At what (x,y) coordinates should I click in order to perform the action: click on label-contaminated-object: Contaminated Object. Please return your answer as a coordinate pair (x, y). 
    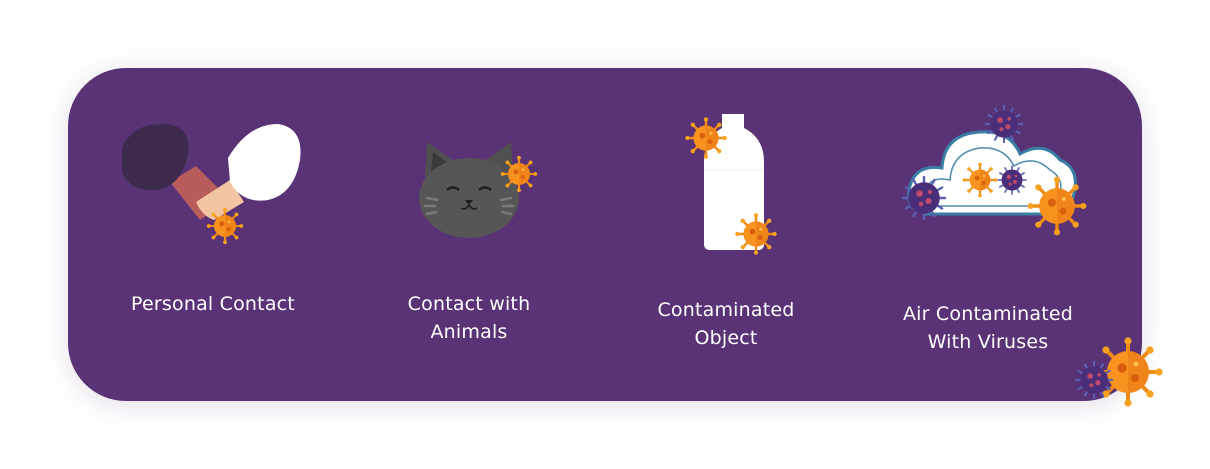
    Looking at the image, I should click on (726, 324).